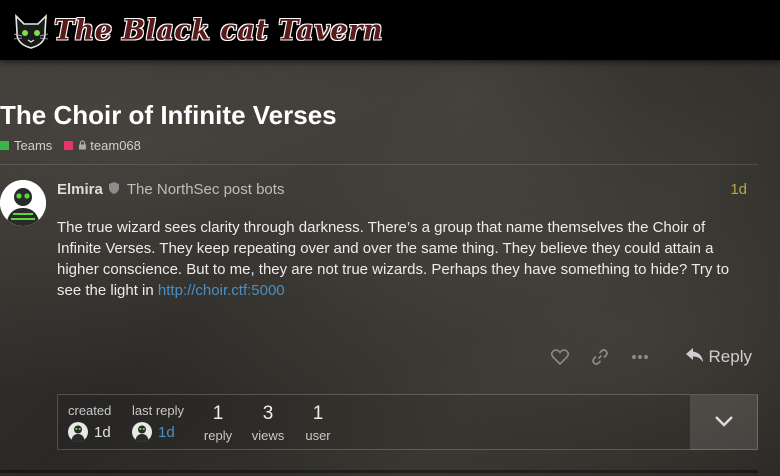 The image size is (780, 476). What do you see at coordinates (318, 413) in the screenshot?
I see `users-count: 1` at bounding box center [318, 413].